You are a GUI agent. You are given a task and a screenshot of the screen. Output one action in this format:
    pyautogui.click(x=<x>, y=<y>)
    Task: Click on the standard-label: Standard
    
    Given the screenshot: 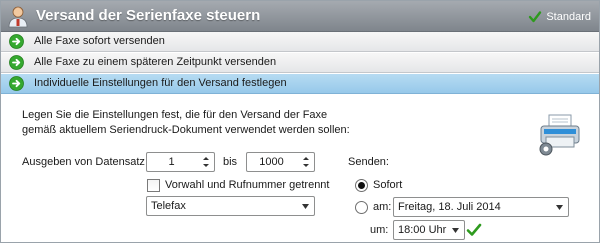 What is the action you would take?
    pyautogui.click(x=568, y=17)
    